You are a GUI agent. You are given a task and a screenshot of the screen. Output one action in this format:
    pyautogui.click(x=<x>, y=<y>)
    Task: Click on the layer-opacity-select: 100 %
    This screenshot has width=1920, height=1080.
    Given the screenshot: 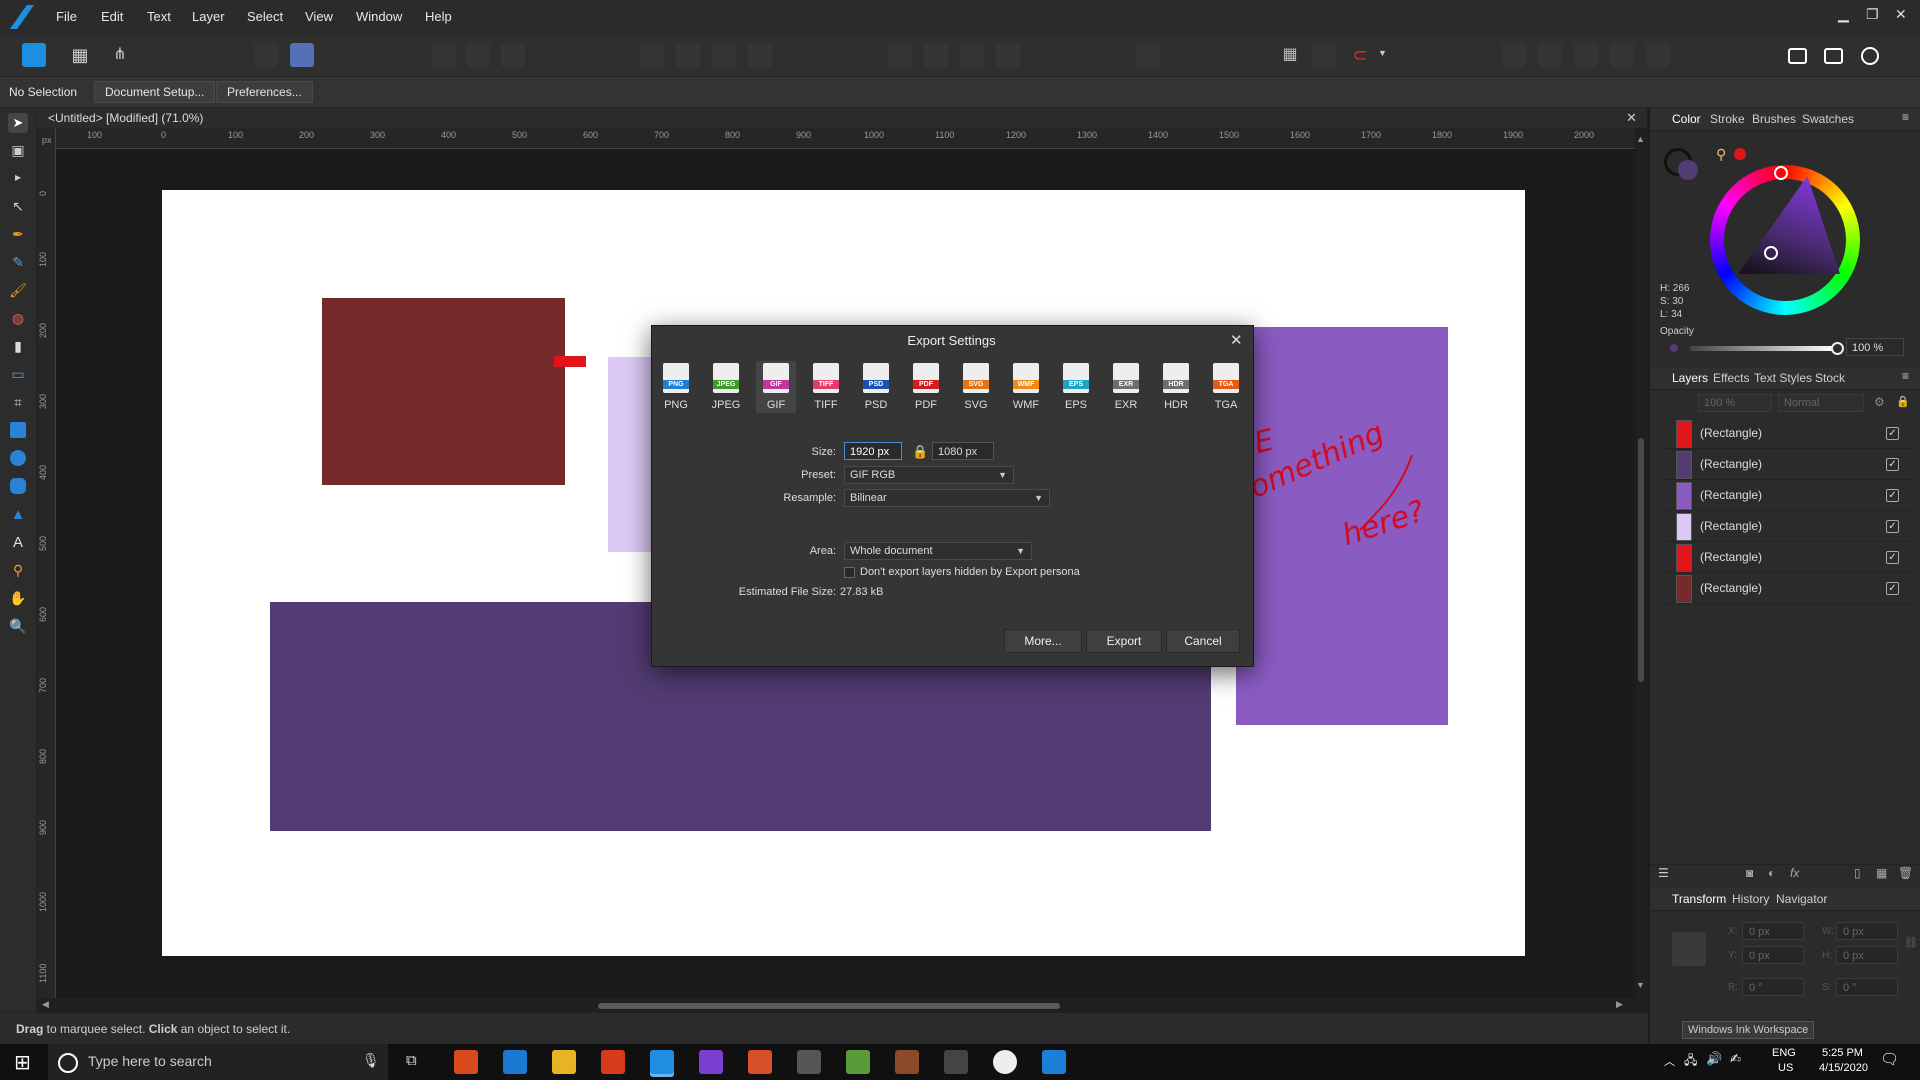 What is the action you would take?
    pyautogui.click(x=1735, y=403)
    